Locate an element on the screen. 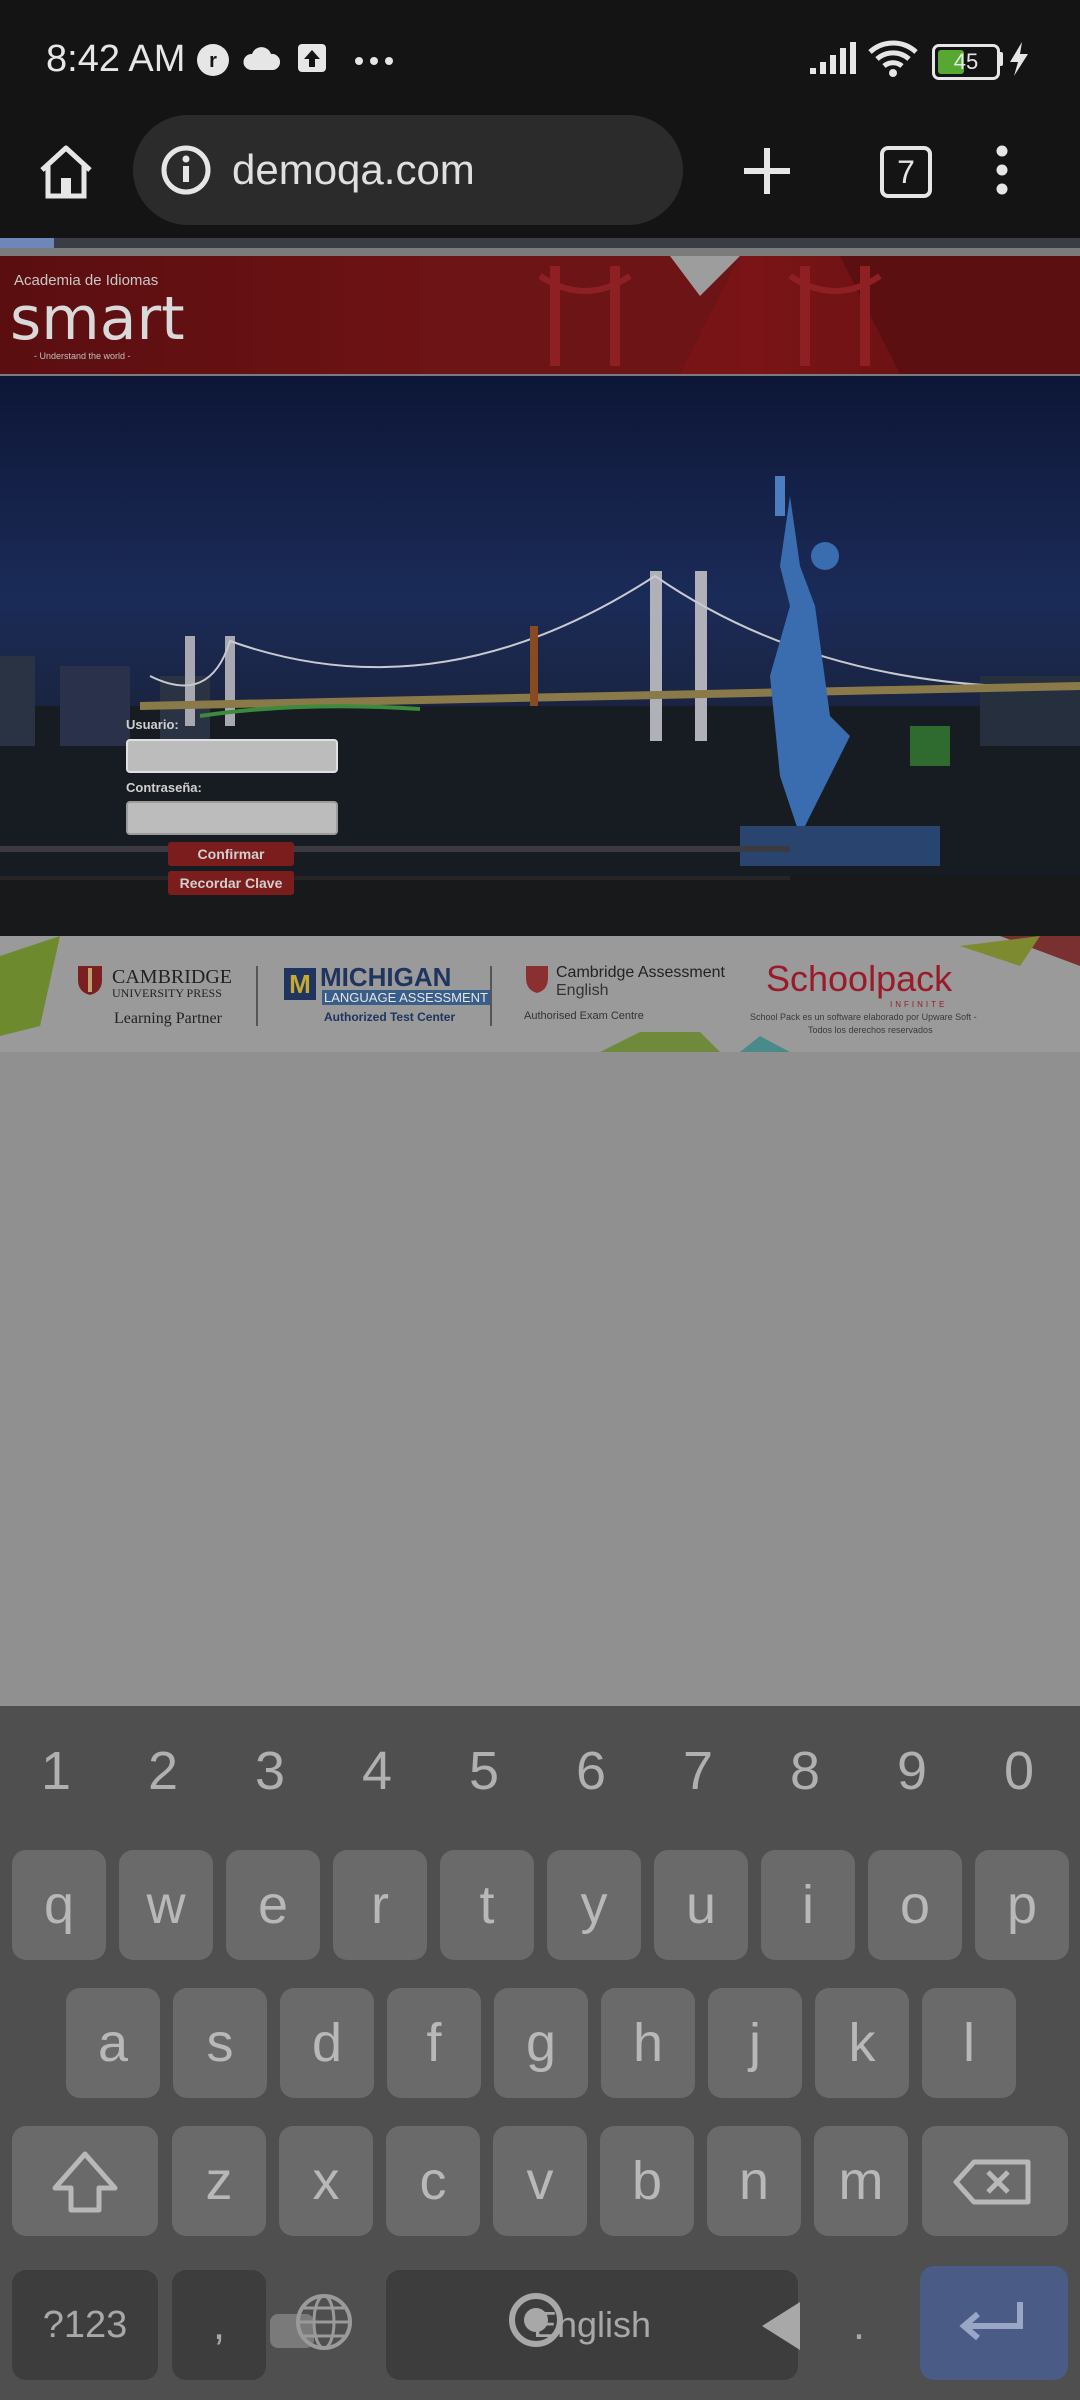 The image size is (1080, 2400). home-icon is located at coordinates (66, 172).